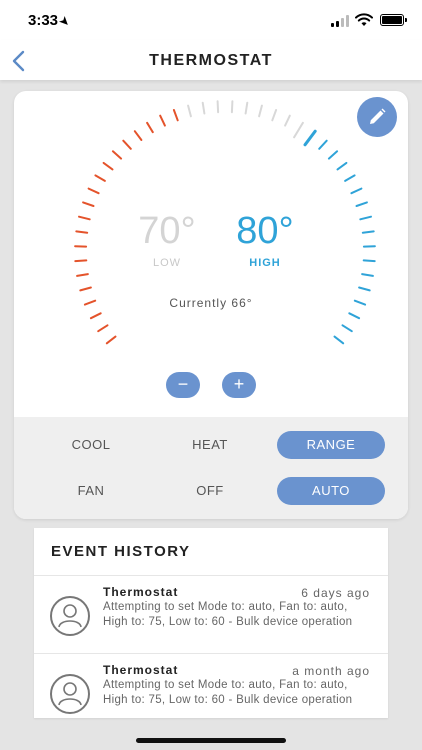  Describe the element at coordinates (211, 468) in the screenshot. I see `mode-panel: COOL HEAT RANGE FAN OFF AUTO` at that location.